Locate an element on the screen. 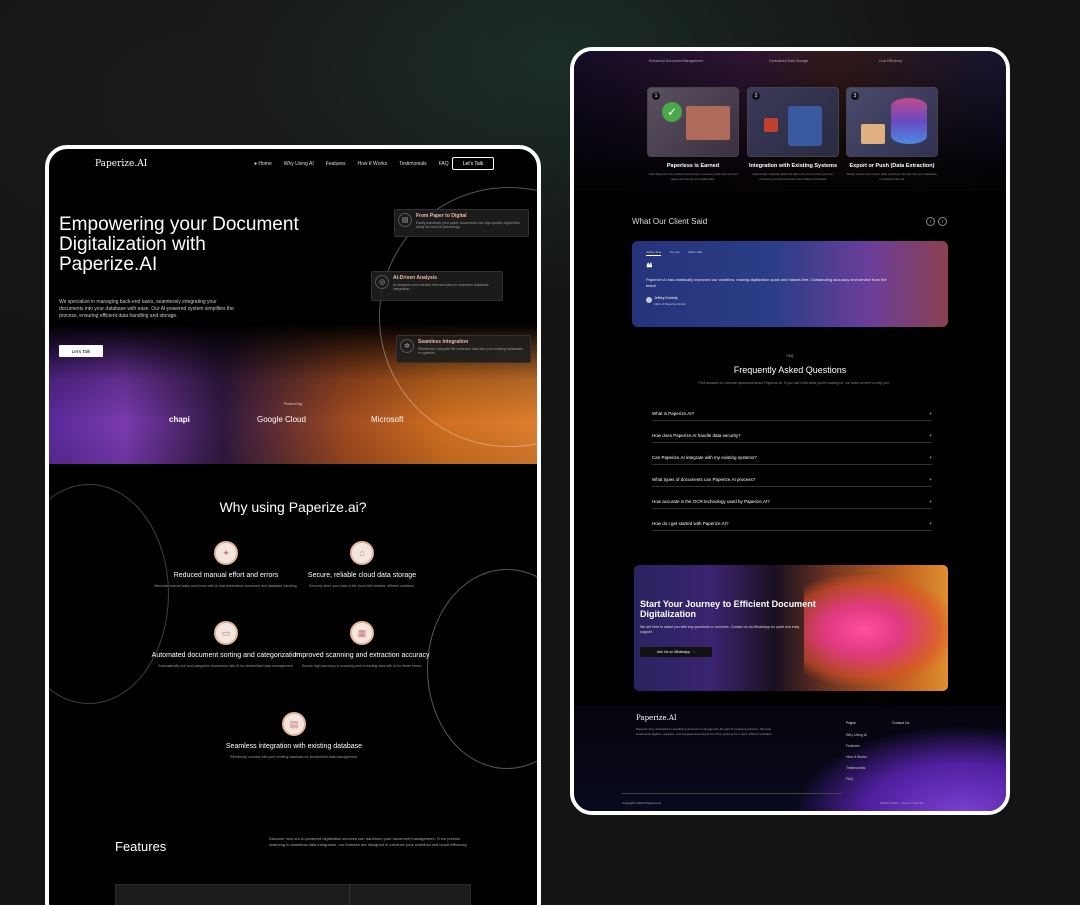 The image size is (1080, 905). avatar is located at coordinates (649, 300).